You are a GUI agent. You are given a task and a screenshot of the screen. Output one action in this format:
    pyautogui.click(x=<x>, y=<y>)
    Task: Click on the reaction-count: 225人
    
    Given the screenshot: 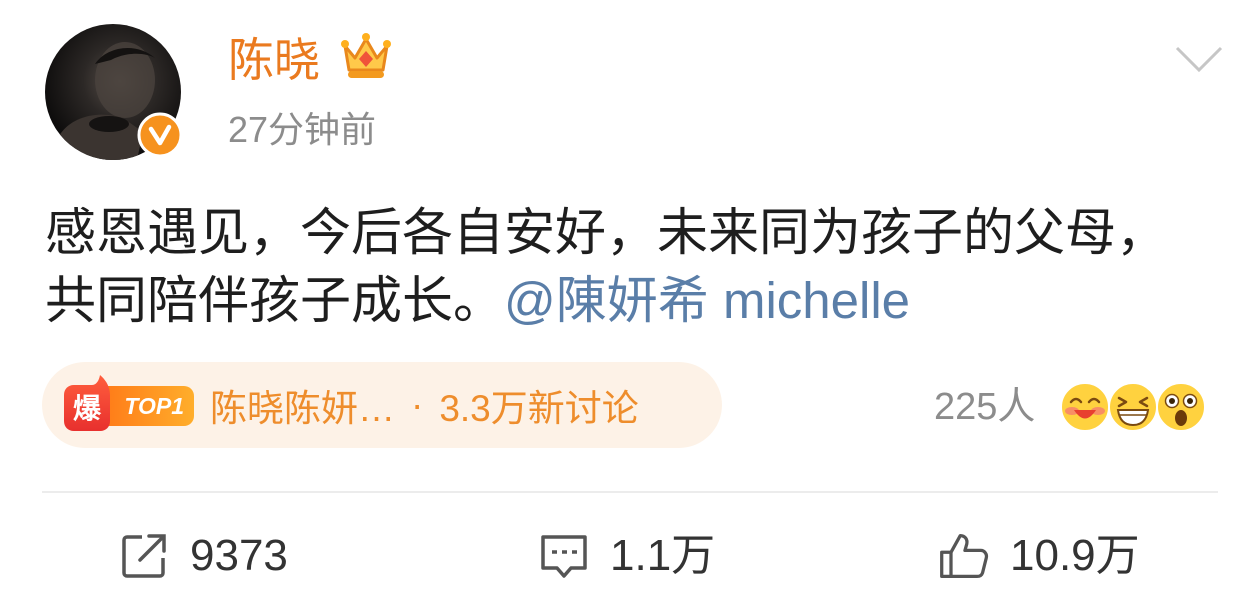 What is the action you would take?
    pyautogui.click(x=985, y=407)
    